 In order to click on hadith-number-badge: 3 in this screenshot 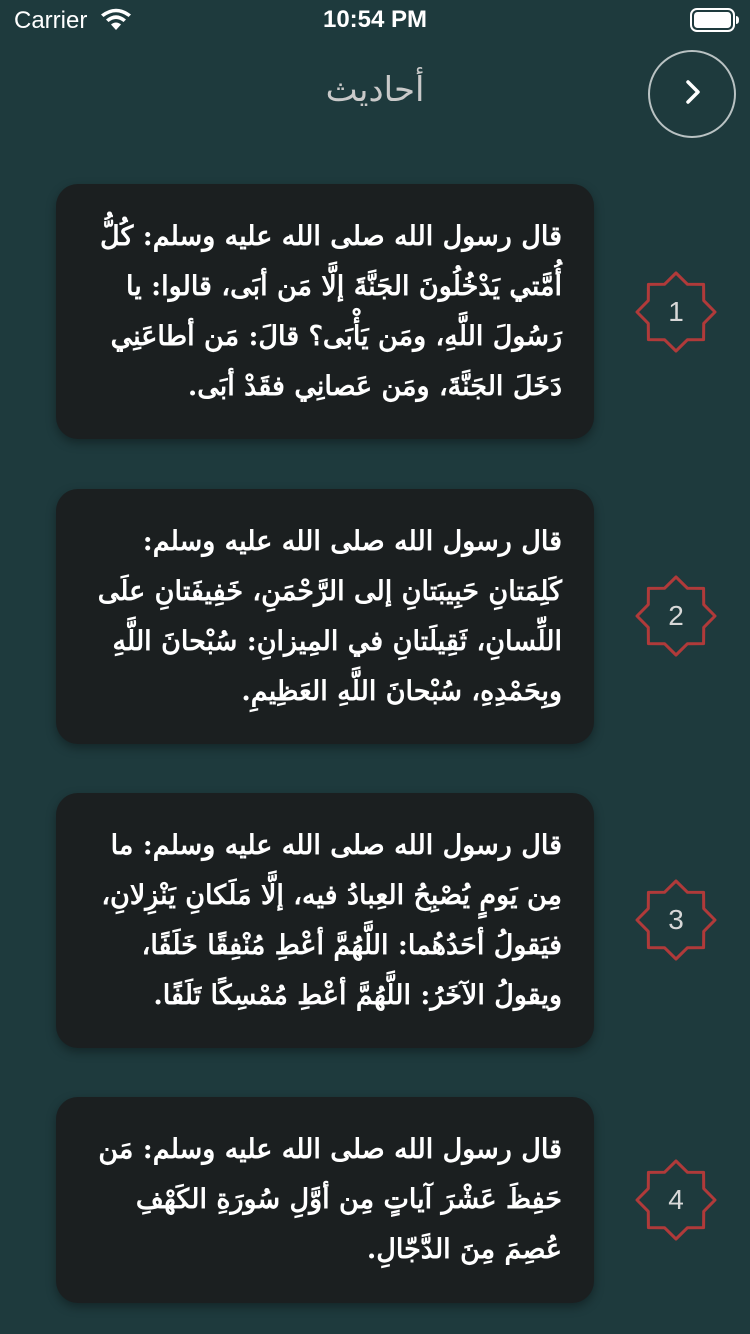, I will do `click(676, 920)`.